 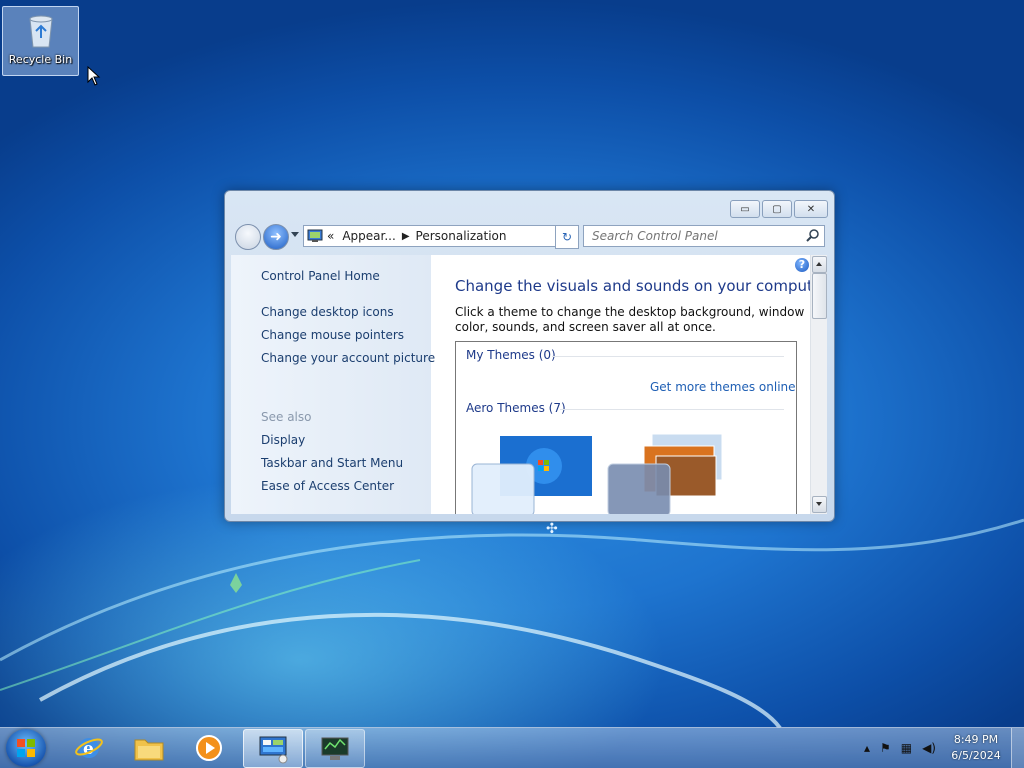 I want to click on scroll-thumb, so click(x=819, y=296).